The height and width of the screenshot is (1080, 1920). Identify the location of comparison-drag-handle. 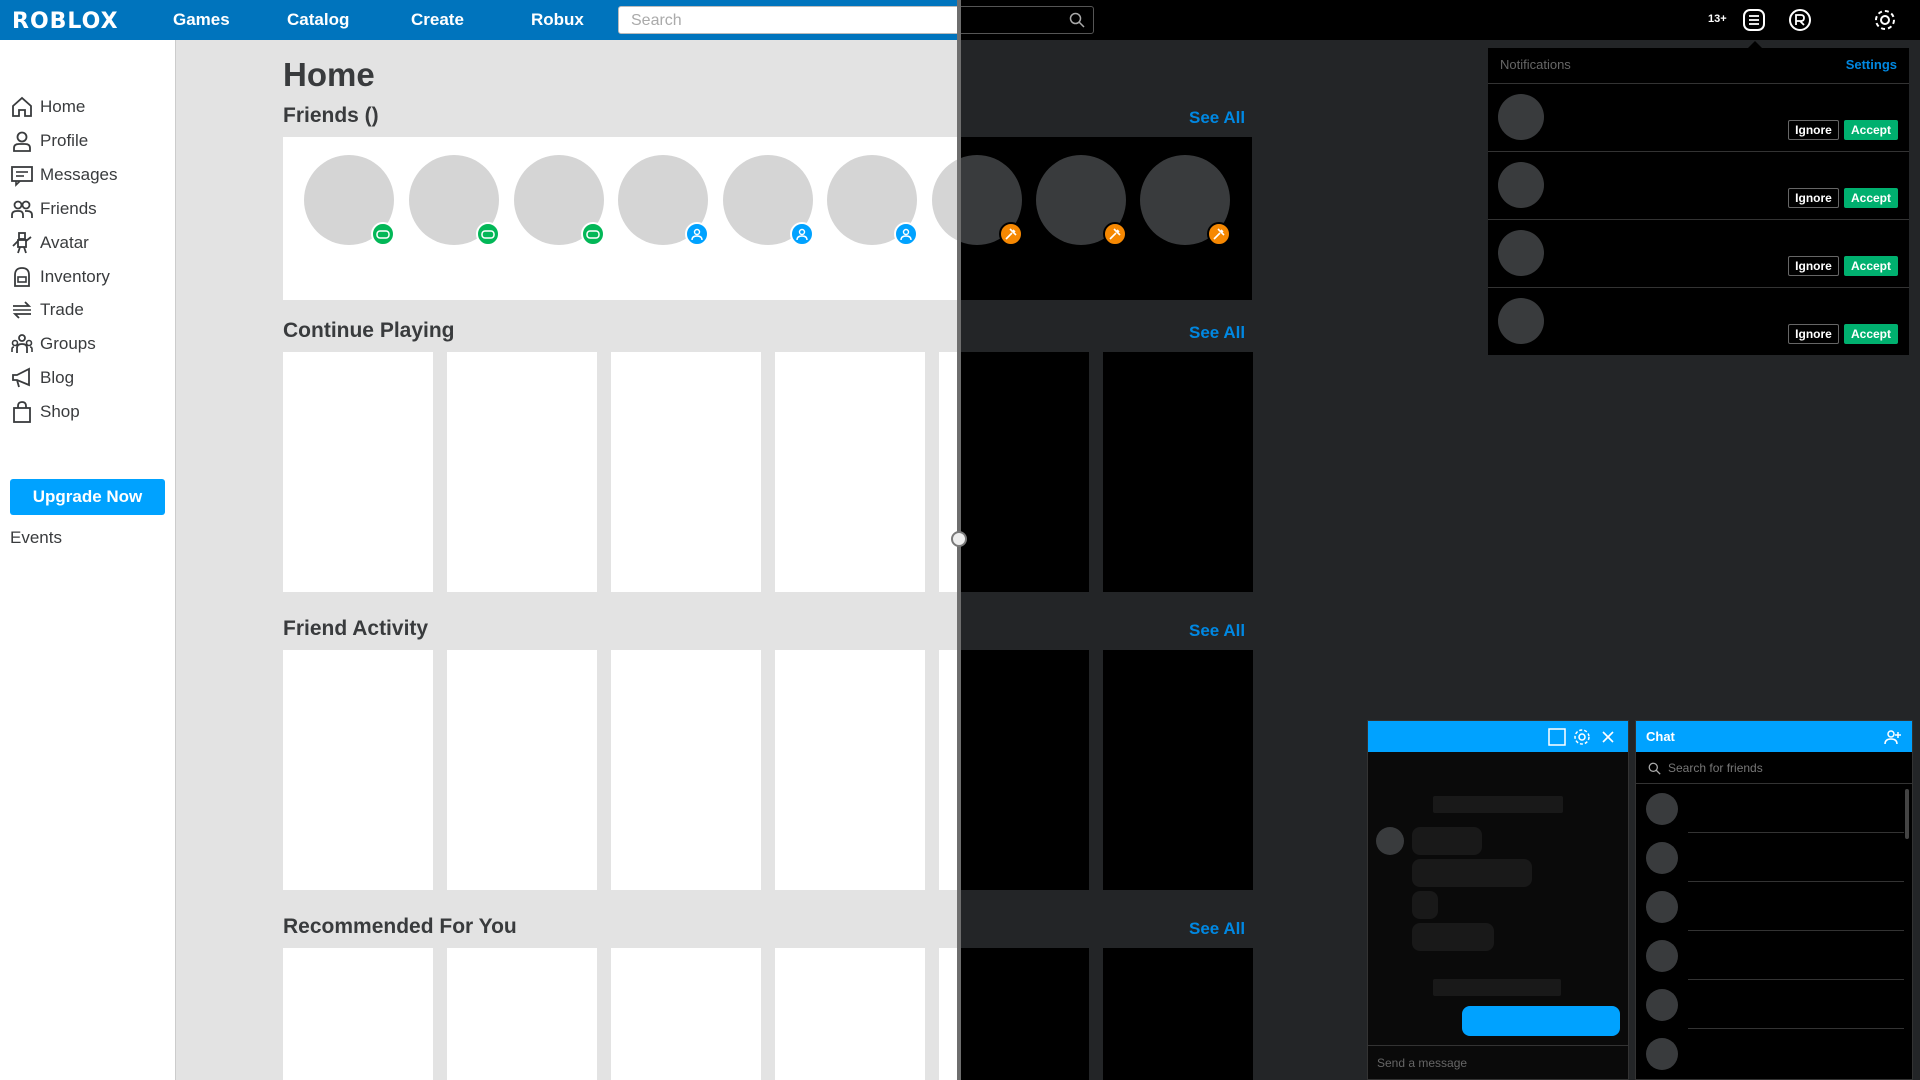
(959, 539).